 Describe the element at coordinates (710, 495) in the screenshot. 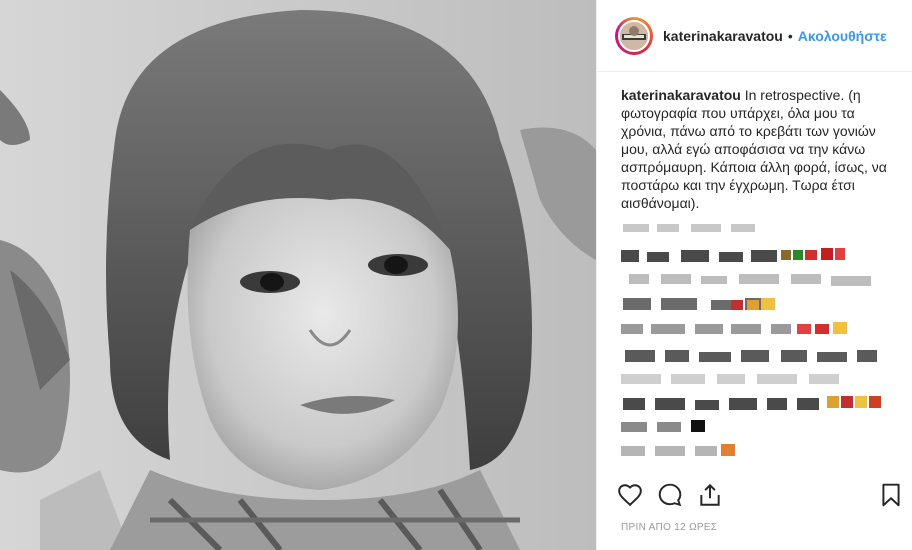

I see `share-icon` at that location.